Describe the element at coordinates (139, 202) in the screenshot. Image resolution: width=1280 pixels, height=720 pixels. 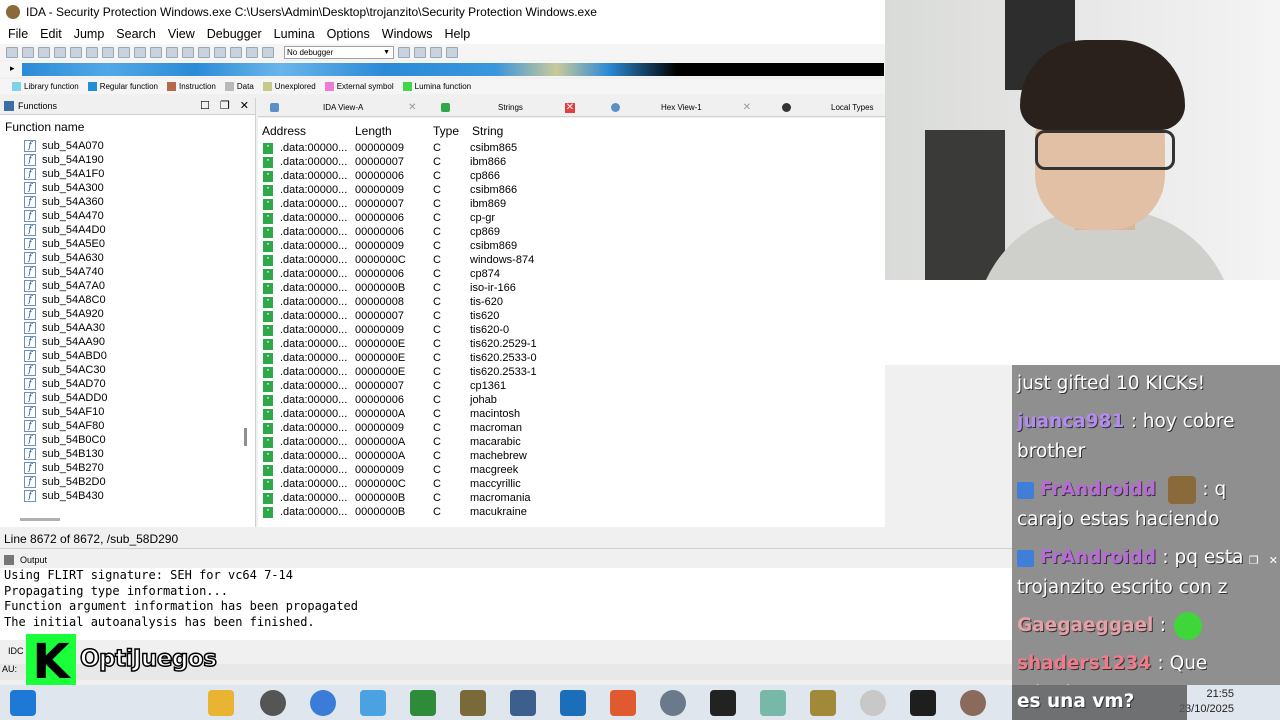
I see `function-list-item: f sub_54A360` at that location.